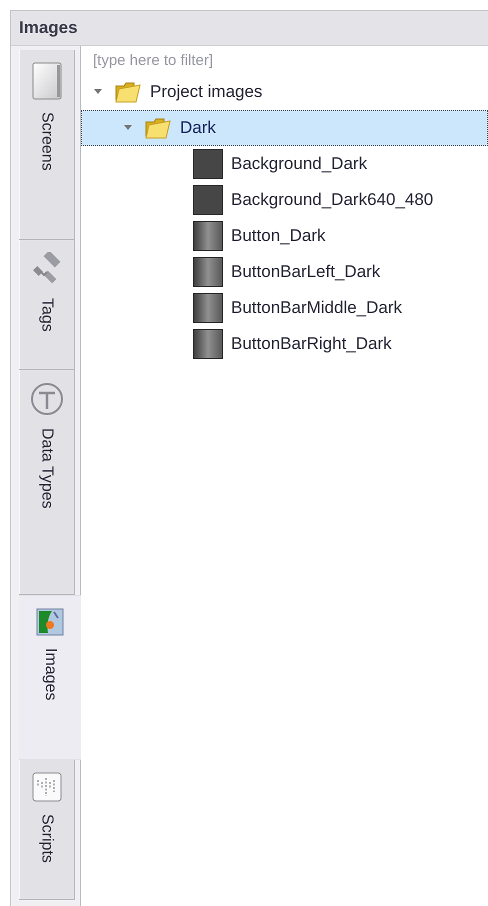 This screenshot has width=488, height=906. What do you see at coordinates (48, 28) in the screenshot?
I see `panel-title: Images` at bounding box center [48, 28].